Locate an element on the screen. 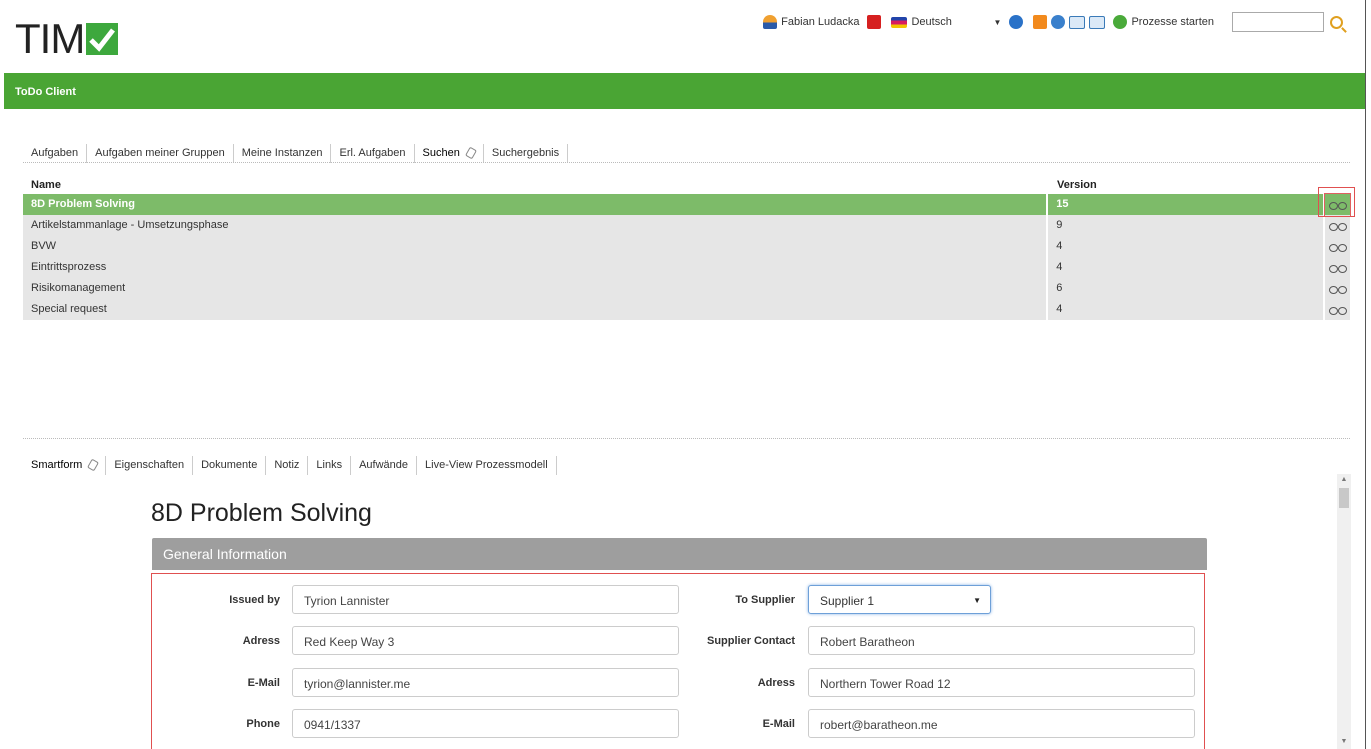 This screenshot has width=1371, height=749. email-field: tyrion@lannister.me is located at coordinates (485, 682).